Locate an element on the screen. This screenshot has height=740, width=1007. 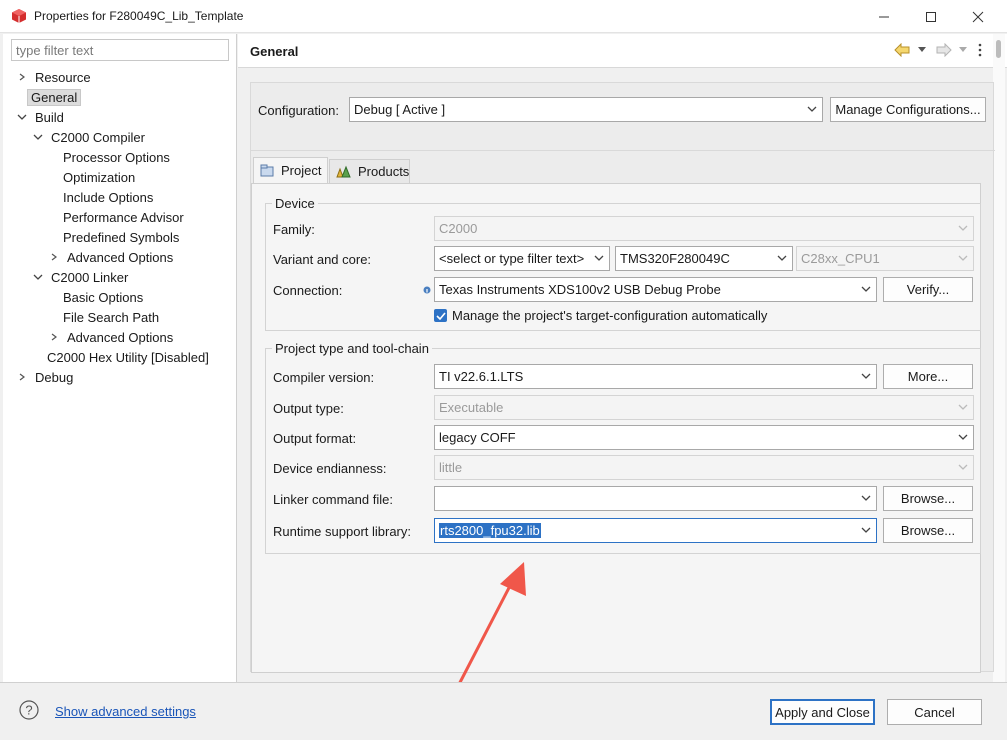
linker-cmd-select is located at coordinates (655, 498).